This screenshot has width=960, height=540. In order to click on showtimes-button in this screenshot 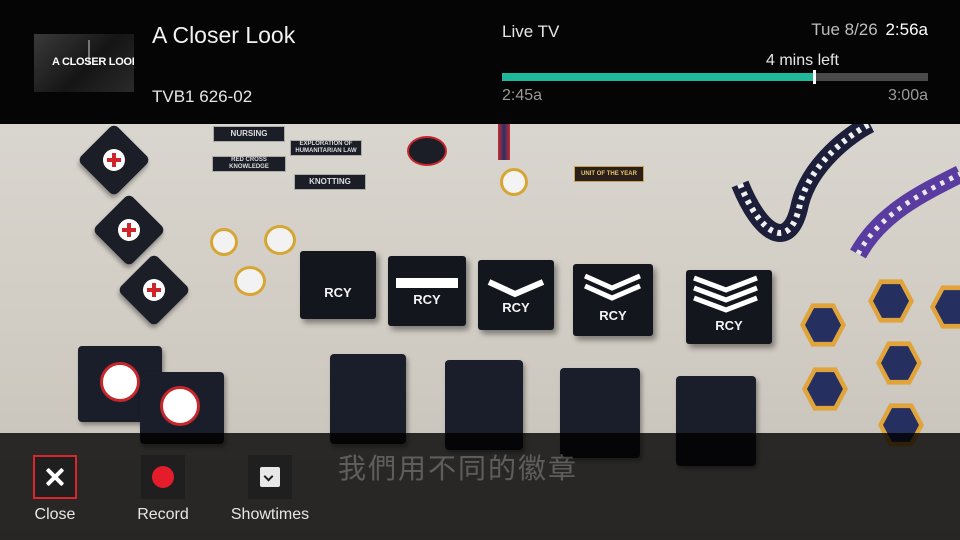, I will do `click(270, 477)`.